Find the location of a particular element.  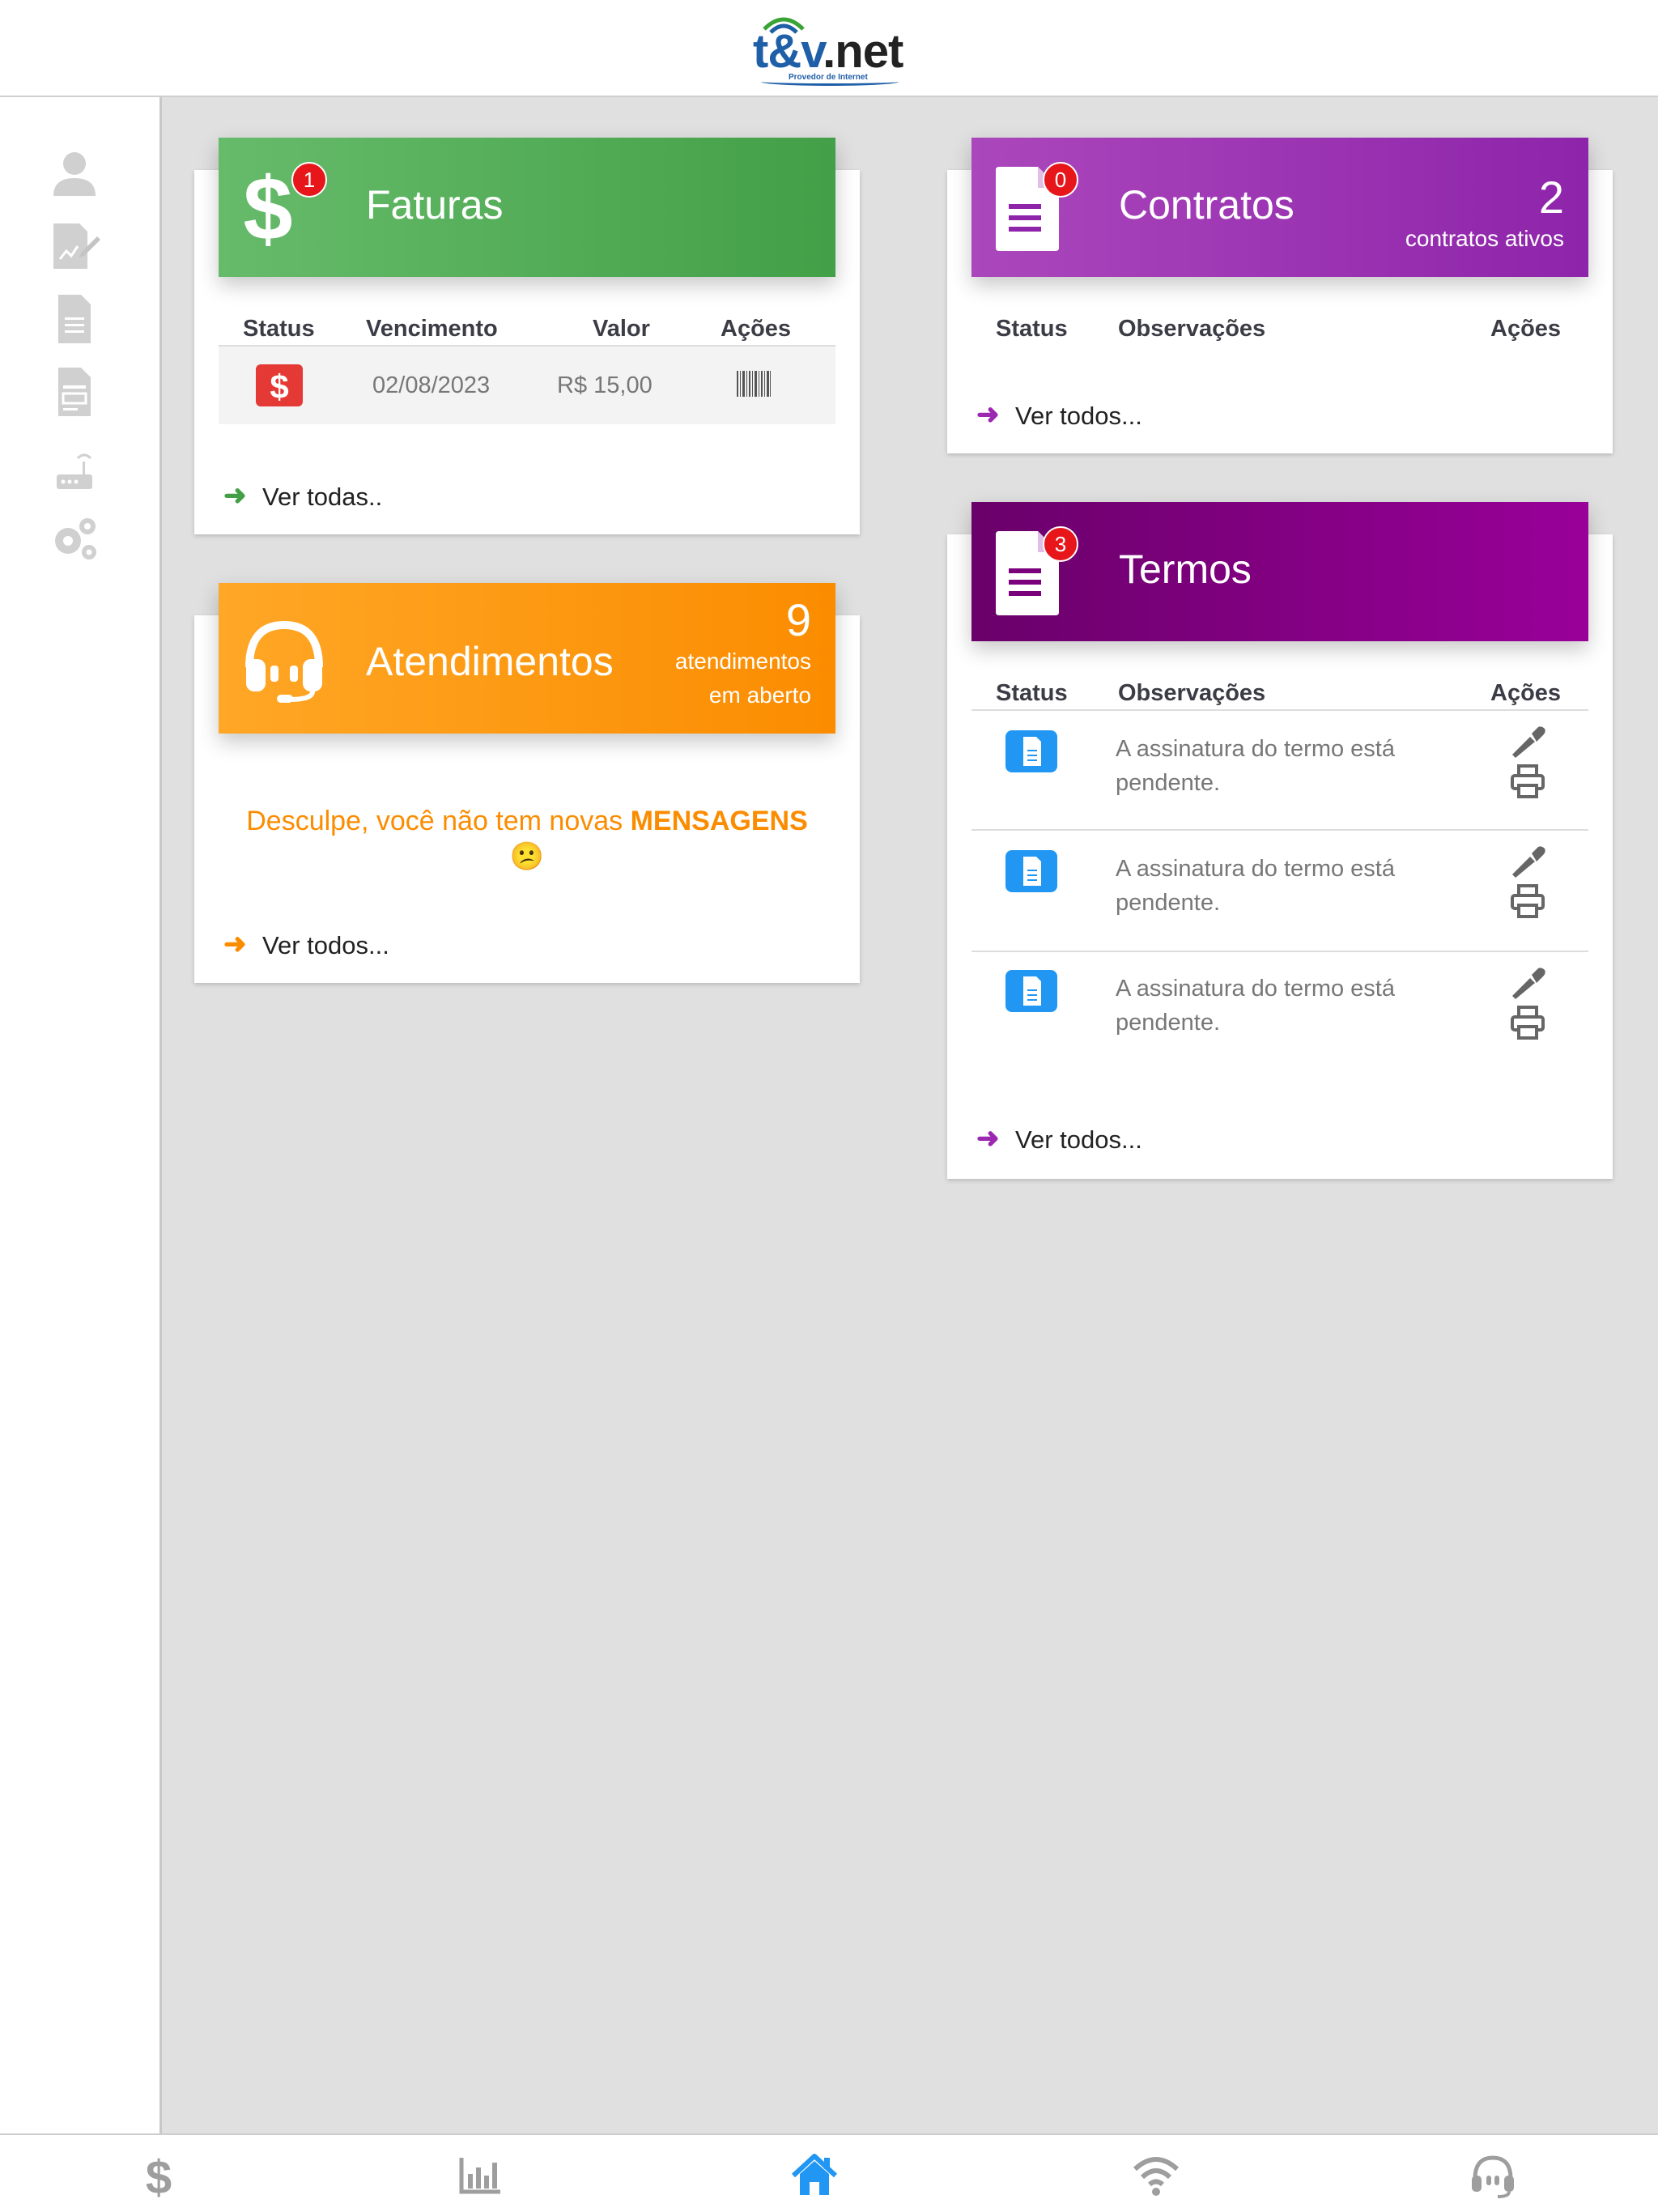

sidebar is located at coordinates (81, 1115).